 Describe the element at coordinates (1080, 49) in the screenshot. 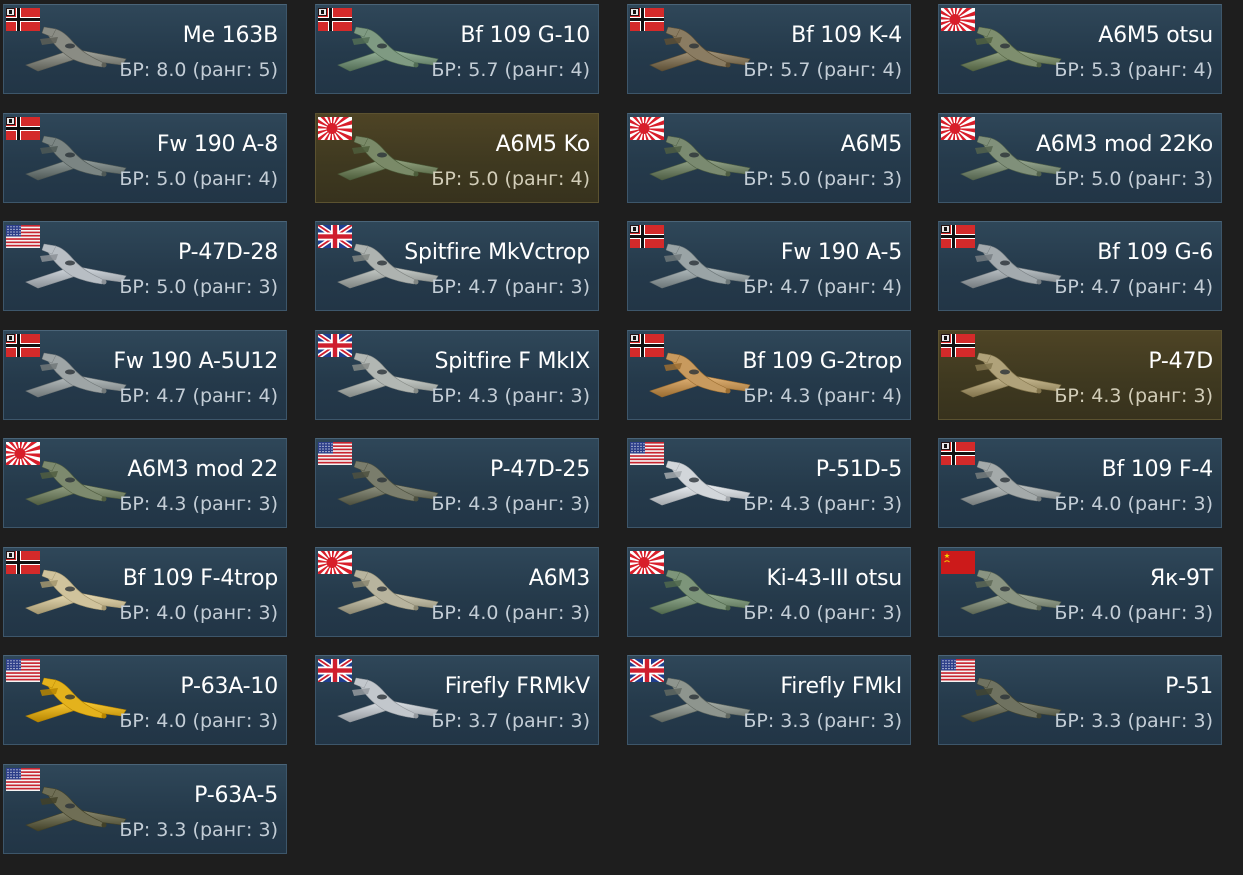

I see `vehicle-card: A6M5 otsu БР: 5.3 (ранг: 4)` at that location.